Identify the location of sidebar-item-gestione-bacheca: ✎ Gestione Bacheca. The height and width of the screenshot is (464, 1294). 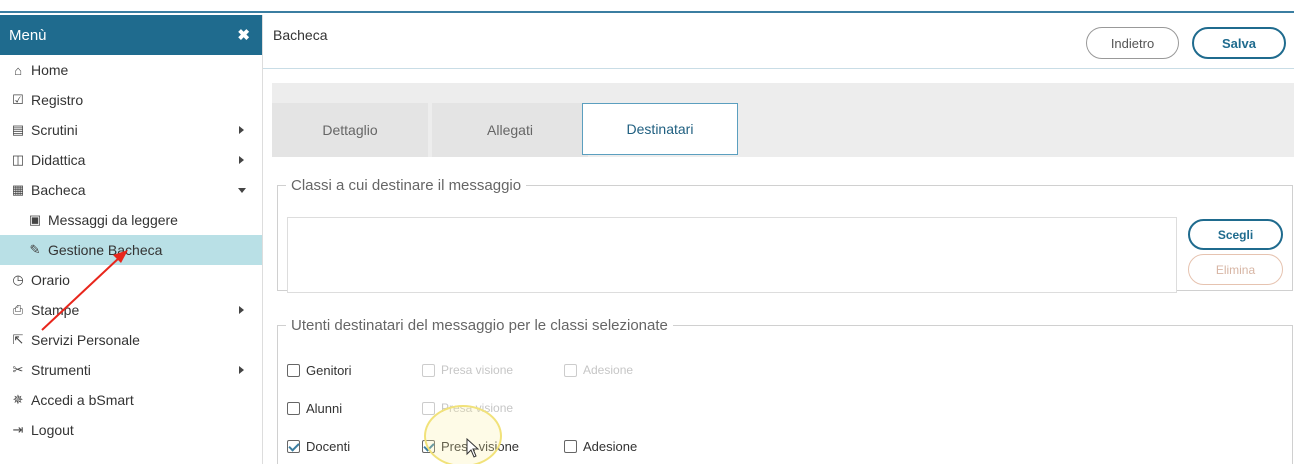
(131, 250).